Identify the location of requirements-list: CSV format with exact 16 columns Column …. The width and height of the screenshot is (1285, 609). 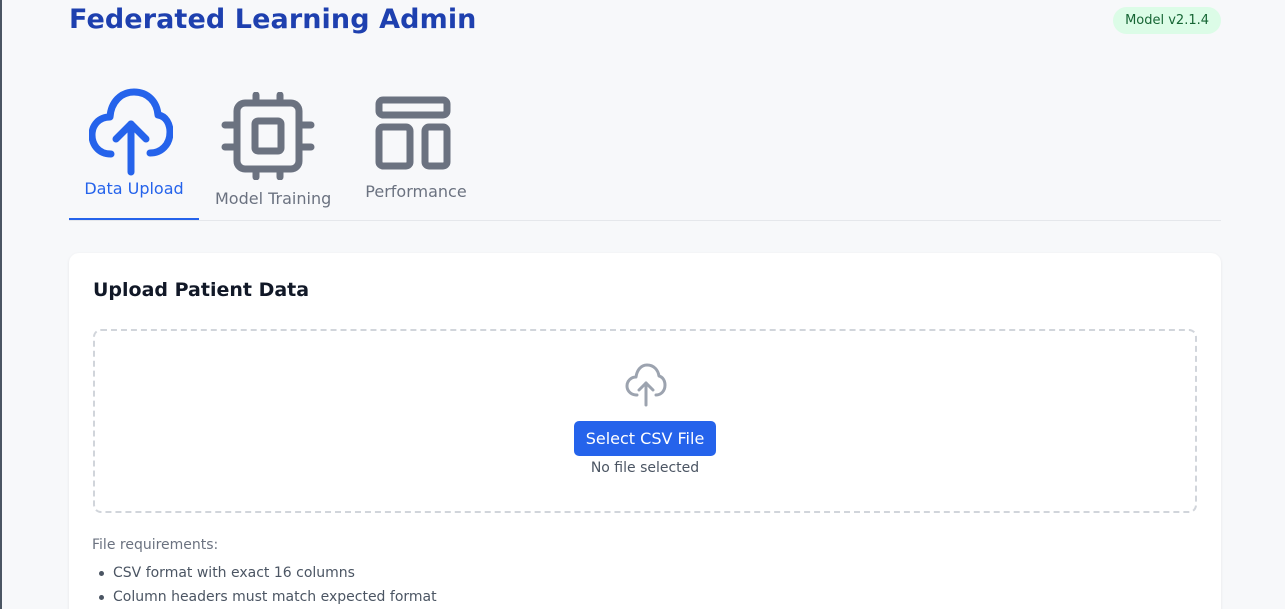
(267, 586).